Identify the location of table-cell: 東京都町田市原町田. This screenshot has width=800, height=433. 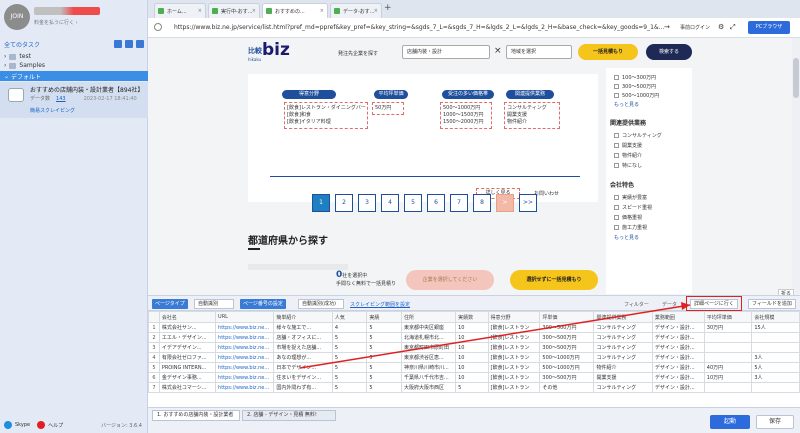
(428, 347).